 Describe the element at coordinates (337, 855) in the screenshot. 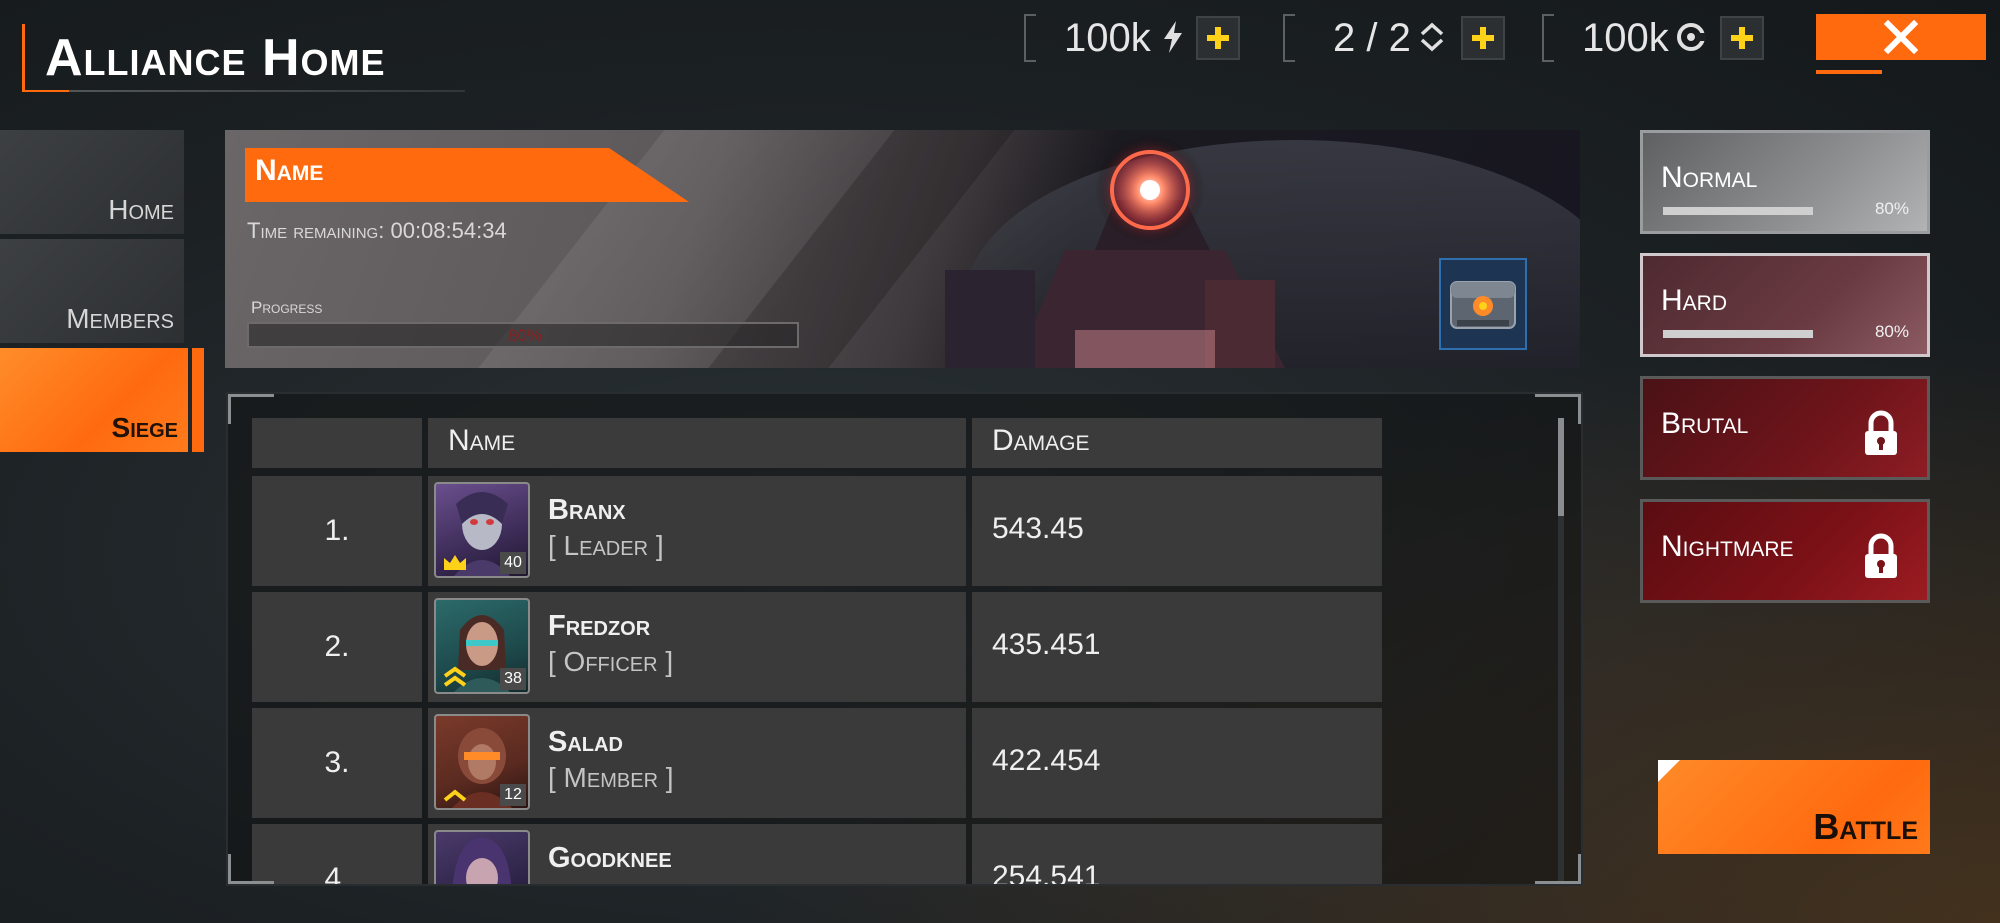

I see `table-row-rank: 4.` at that location.